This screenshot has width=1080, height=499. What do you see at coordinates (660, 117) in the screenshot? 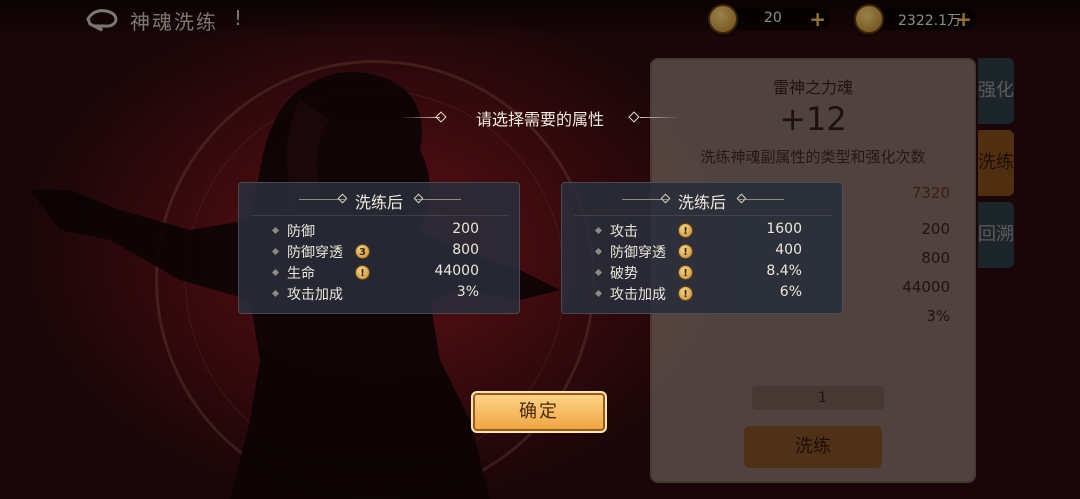
I see `prompt-decoration-right` at bounding box center [660, 117].